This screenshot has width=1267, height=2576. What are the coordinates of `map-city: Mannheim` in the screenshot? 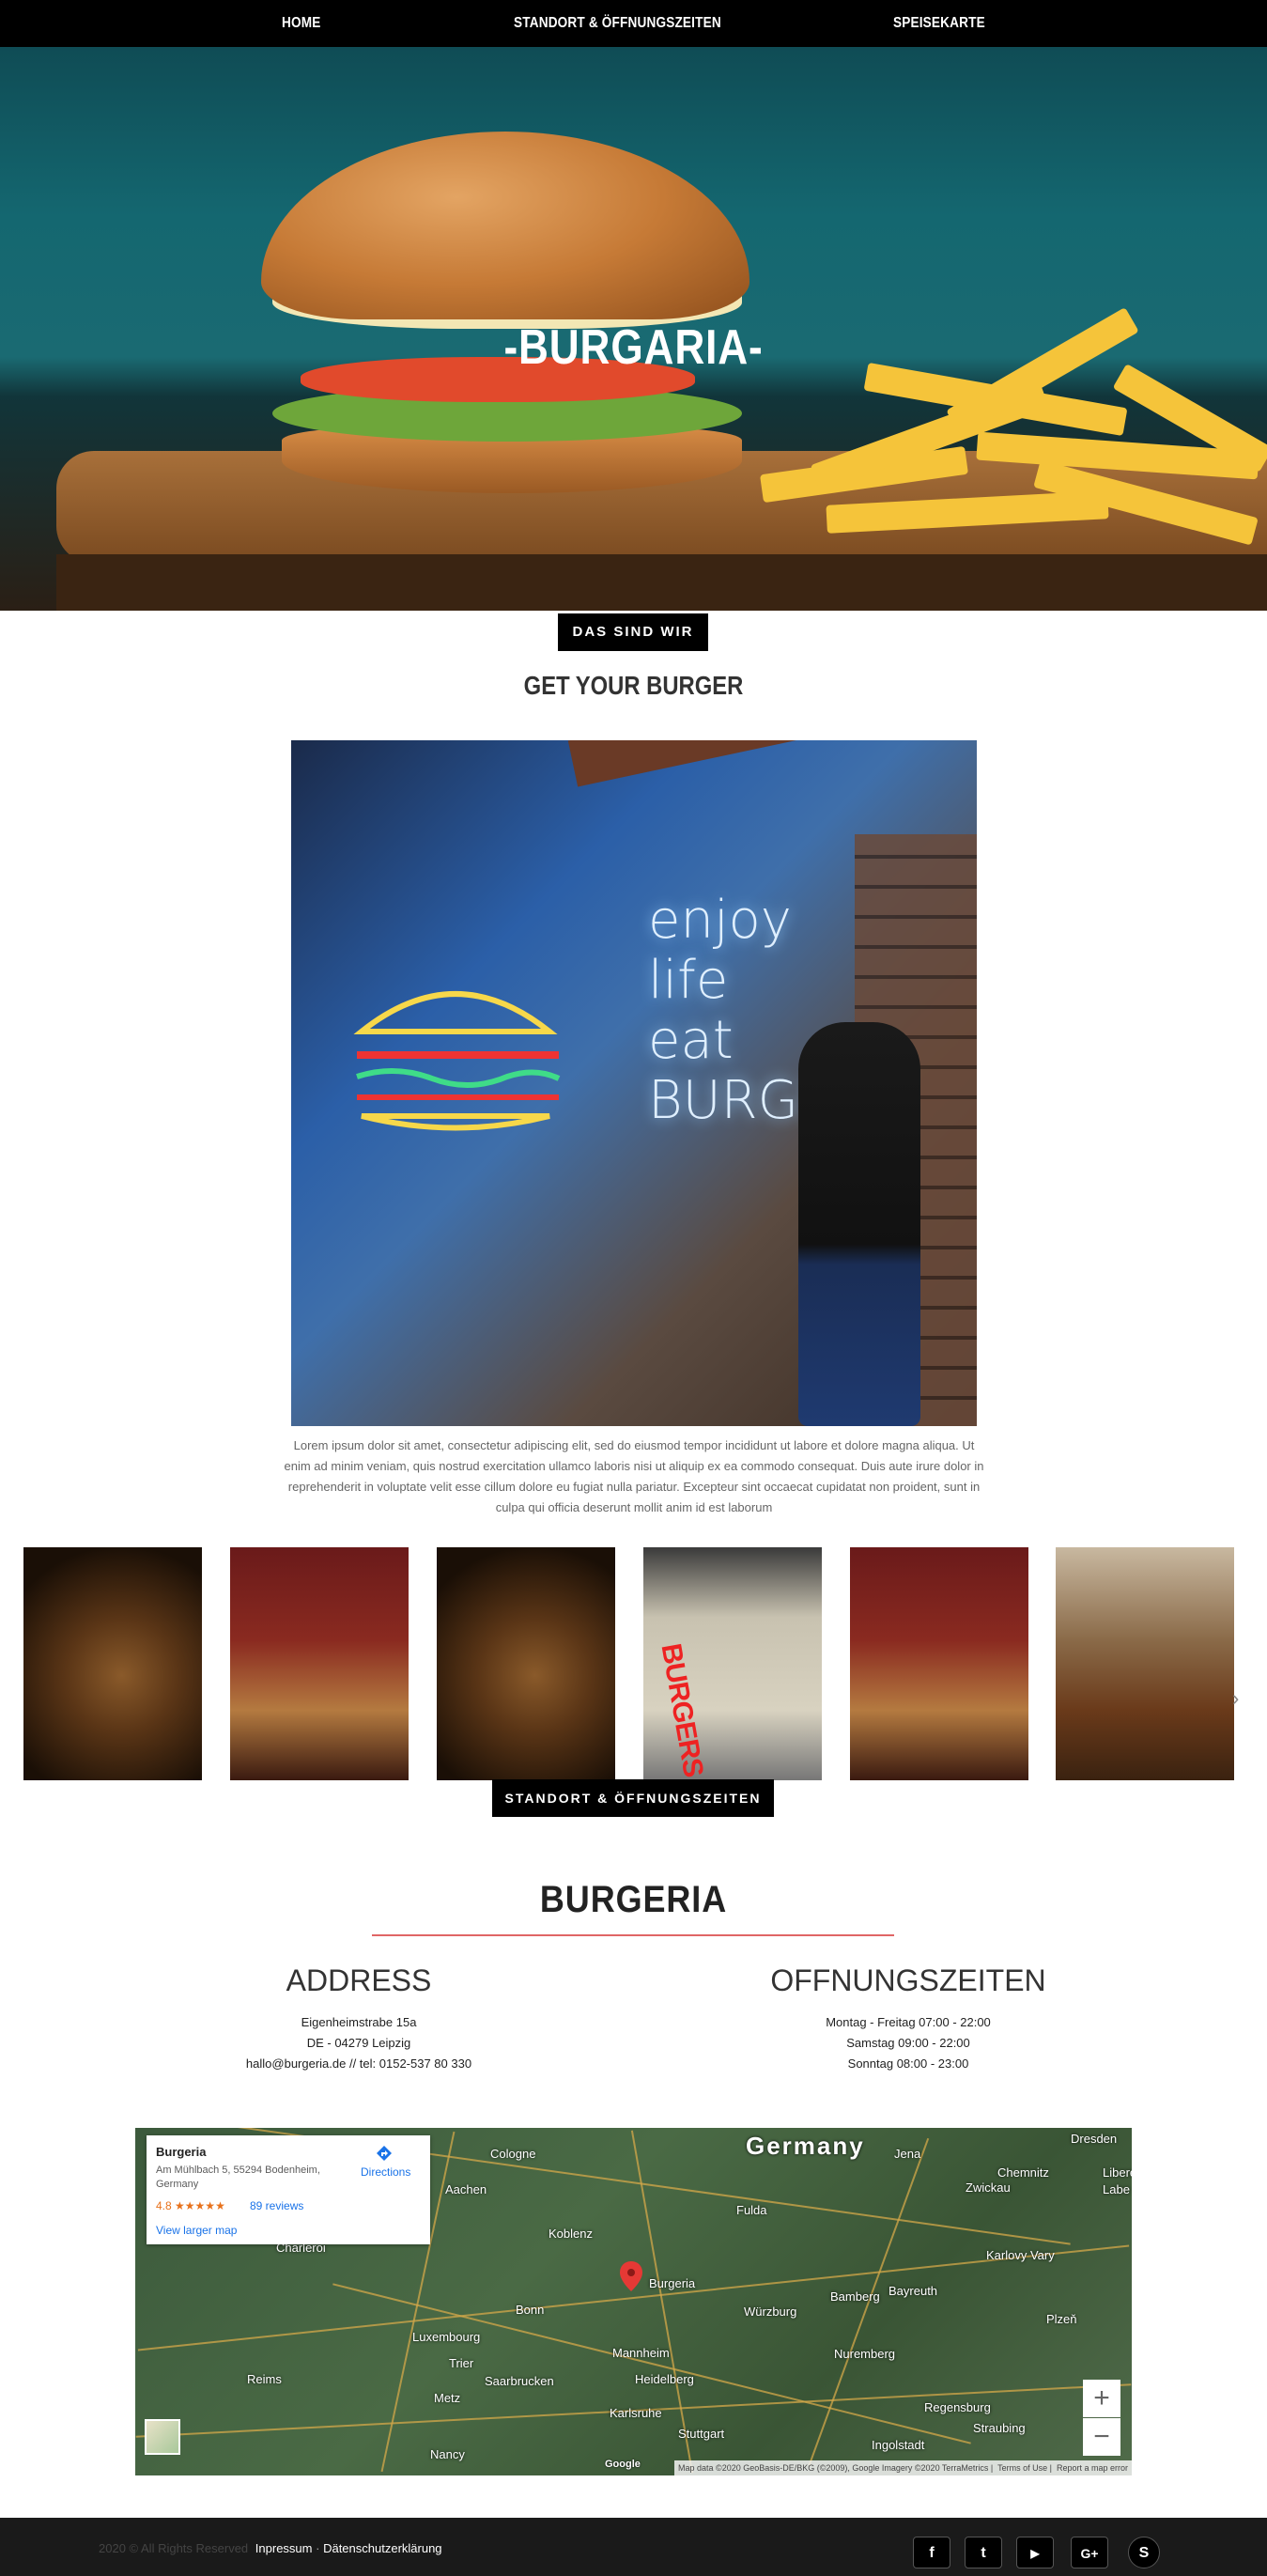 It's located at (641, 2353).